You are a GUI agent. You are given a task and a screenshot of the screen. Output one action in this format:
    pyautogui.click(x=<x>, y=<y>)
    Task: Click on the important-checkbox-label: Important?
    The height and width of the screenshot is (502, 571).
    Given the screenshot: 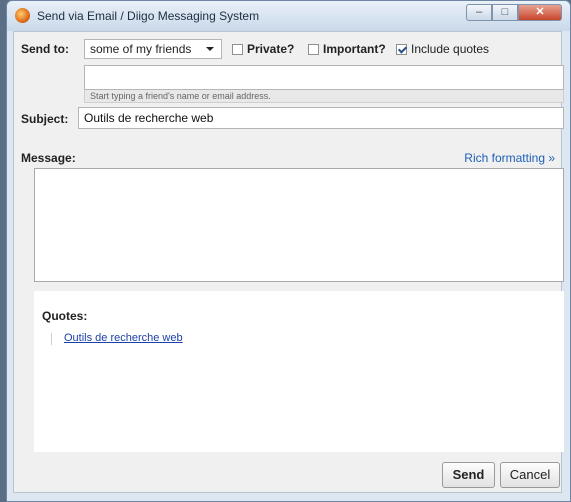 What is the action you would take?
    pyautogui.click(x=354, y=49)
    